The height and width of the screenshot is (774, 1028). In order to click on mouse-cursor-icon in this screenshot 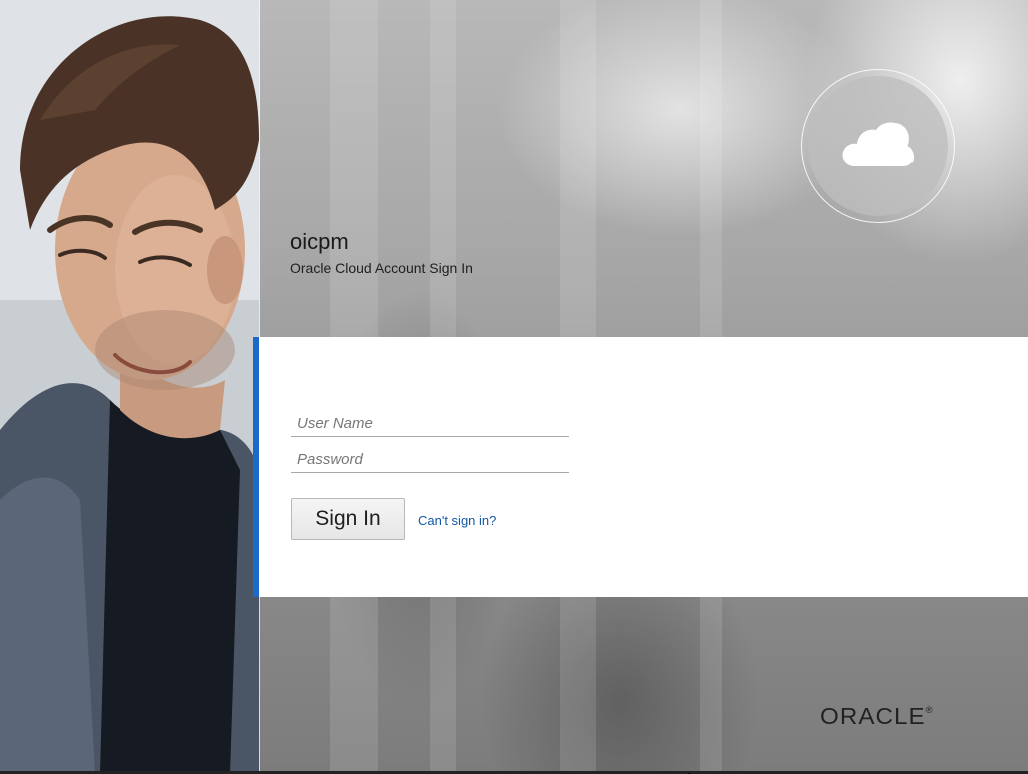, I will do `click(693, 770)`.